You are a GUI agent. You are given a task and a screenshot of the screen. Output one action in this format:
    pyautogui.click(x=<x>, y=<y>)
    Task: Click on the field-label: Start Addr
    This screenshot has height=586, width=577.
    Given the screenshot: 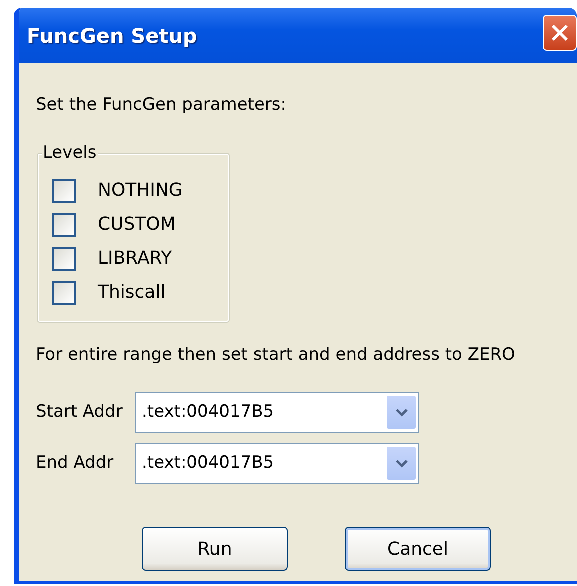 What is the action you would take?
    pyautogui.click(x=80, y=412)
    